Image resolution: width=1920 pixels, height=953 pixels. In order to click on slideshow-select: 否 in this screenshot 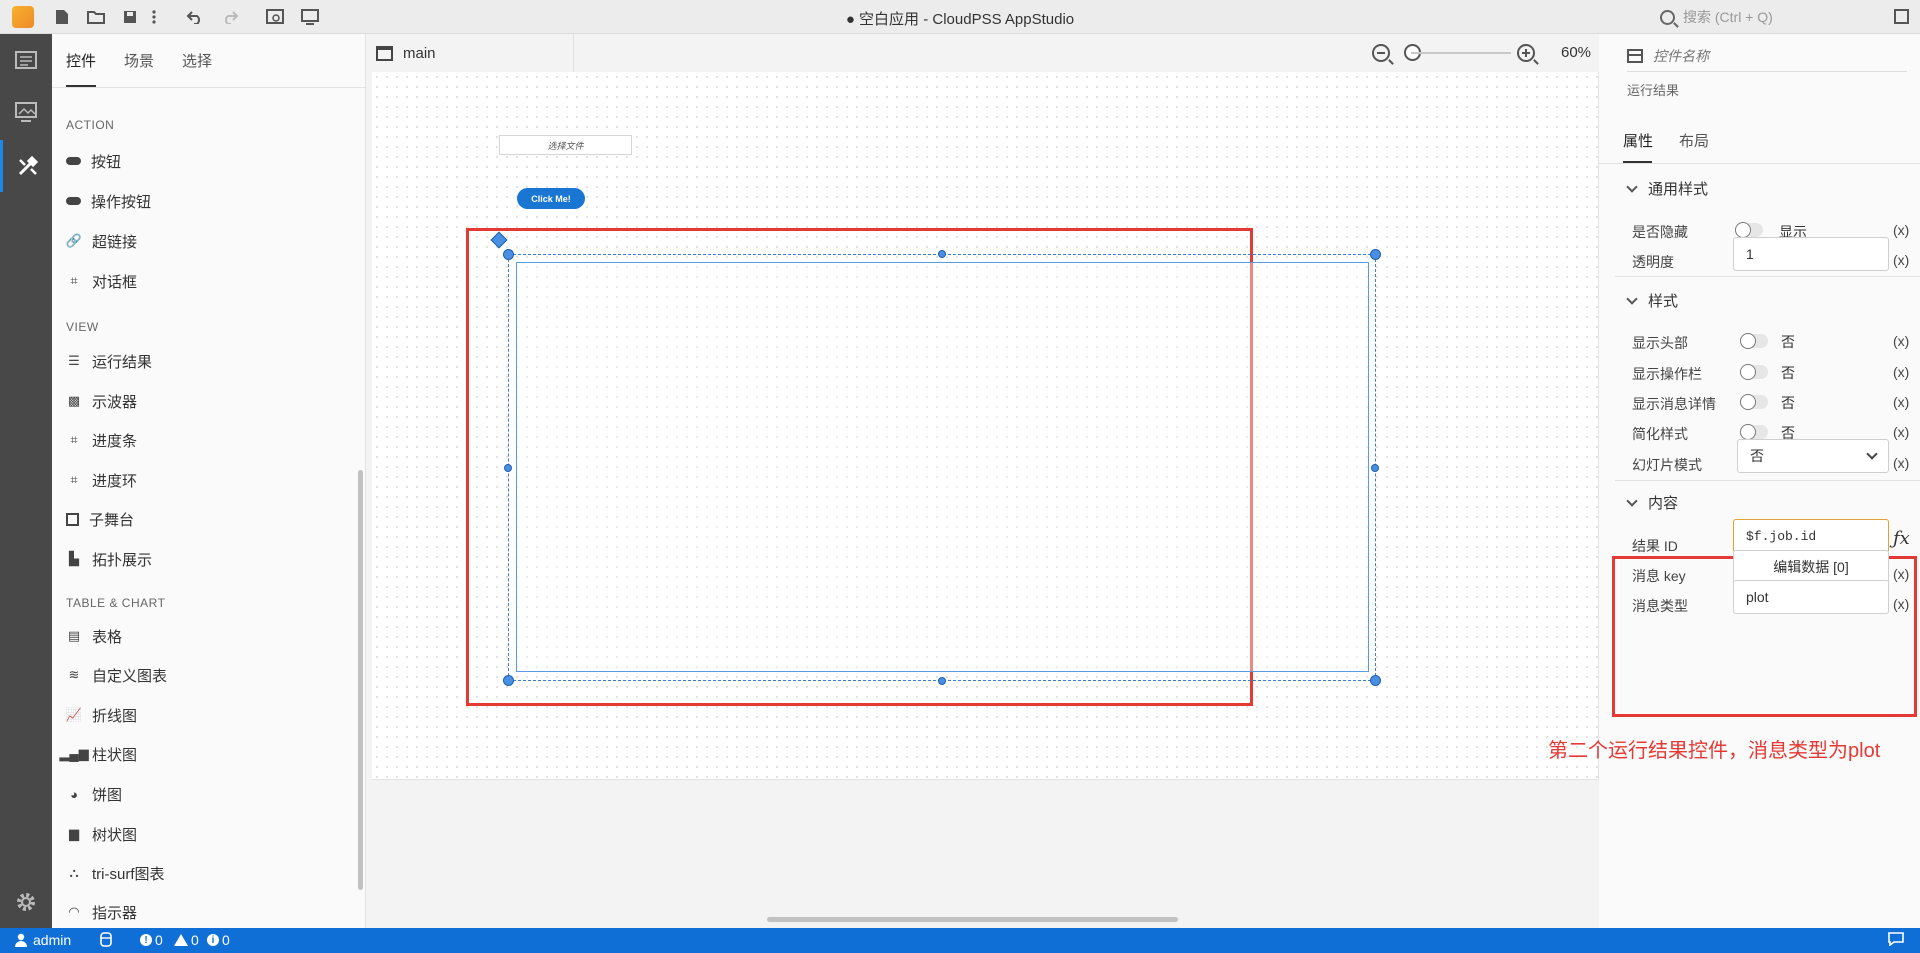, I will do `click(1813, 456)`.